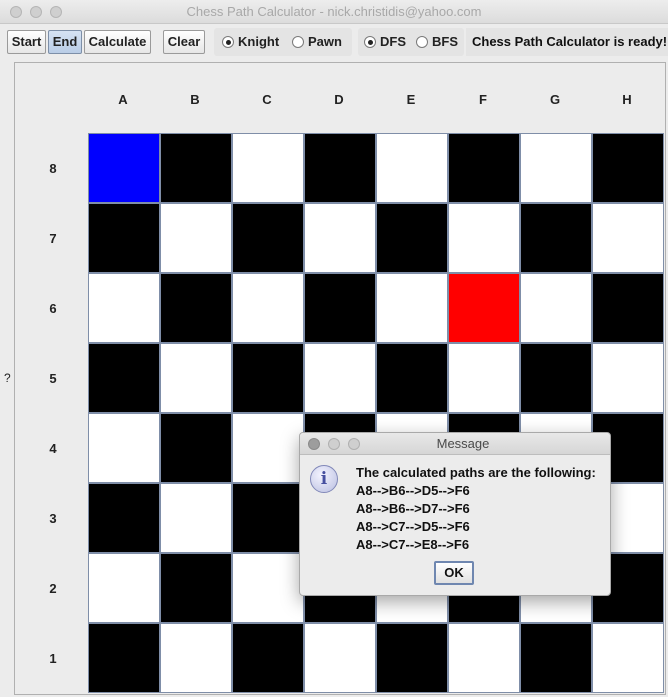 The height and width of the screenshot is (697, 668). What do you see at coordinates (65, 42) in the screenshot?
I see `end-button: End` at bounding box center [65, 42].